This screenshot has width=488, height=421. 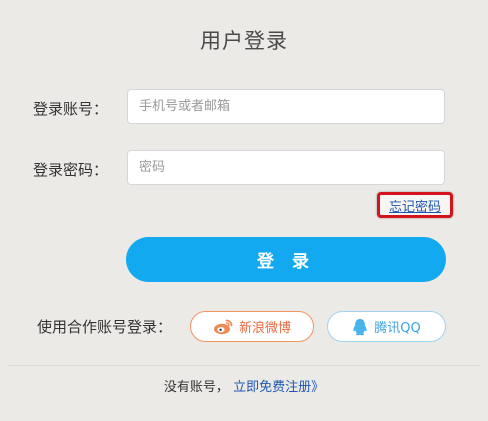 What do you see at coordinates (244, 365) in the screenshot?
I see `divider` at bounding box center [244, 365].